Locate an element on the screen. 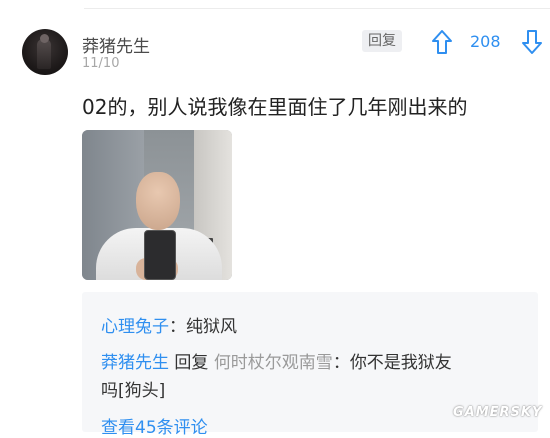 The width and height of the screenshot is (550, 438). more-comments-link: 查看45条评论 is located at coordinates (154, 425).